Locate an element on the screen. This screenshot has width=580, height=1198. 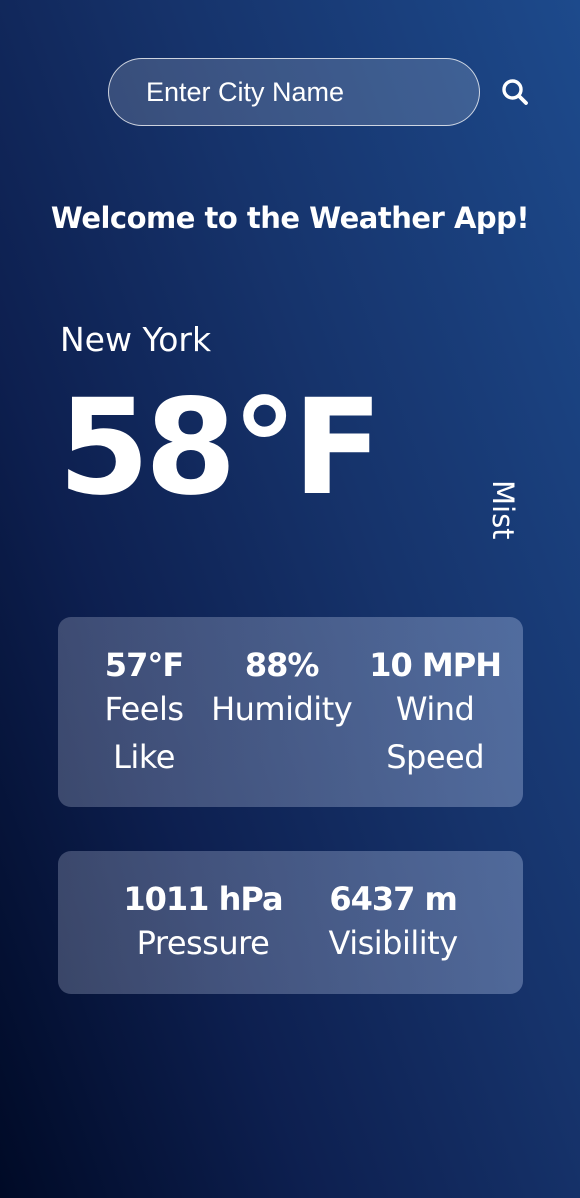
search-icon is located at coordinates (515, 92).